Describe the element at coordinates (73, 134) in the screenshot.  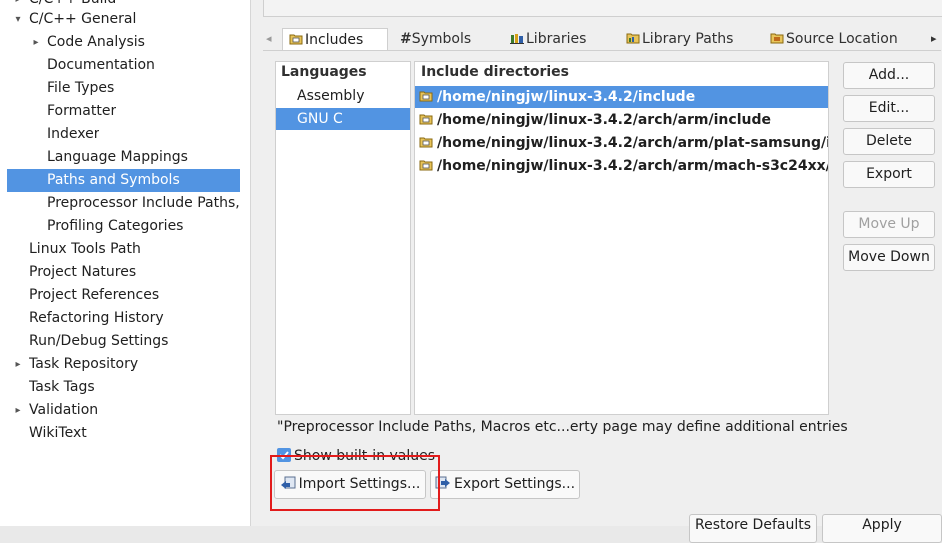
I see `tree-item-indexer: Indexer` at that location.